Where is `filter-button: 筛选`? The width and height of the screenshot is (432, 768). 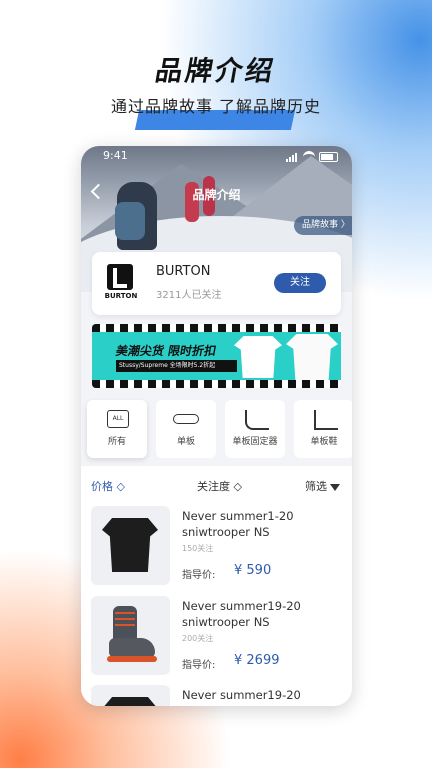
filter-button: 筛选 is located at coordinates (322, 486).